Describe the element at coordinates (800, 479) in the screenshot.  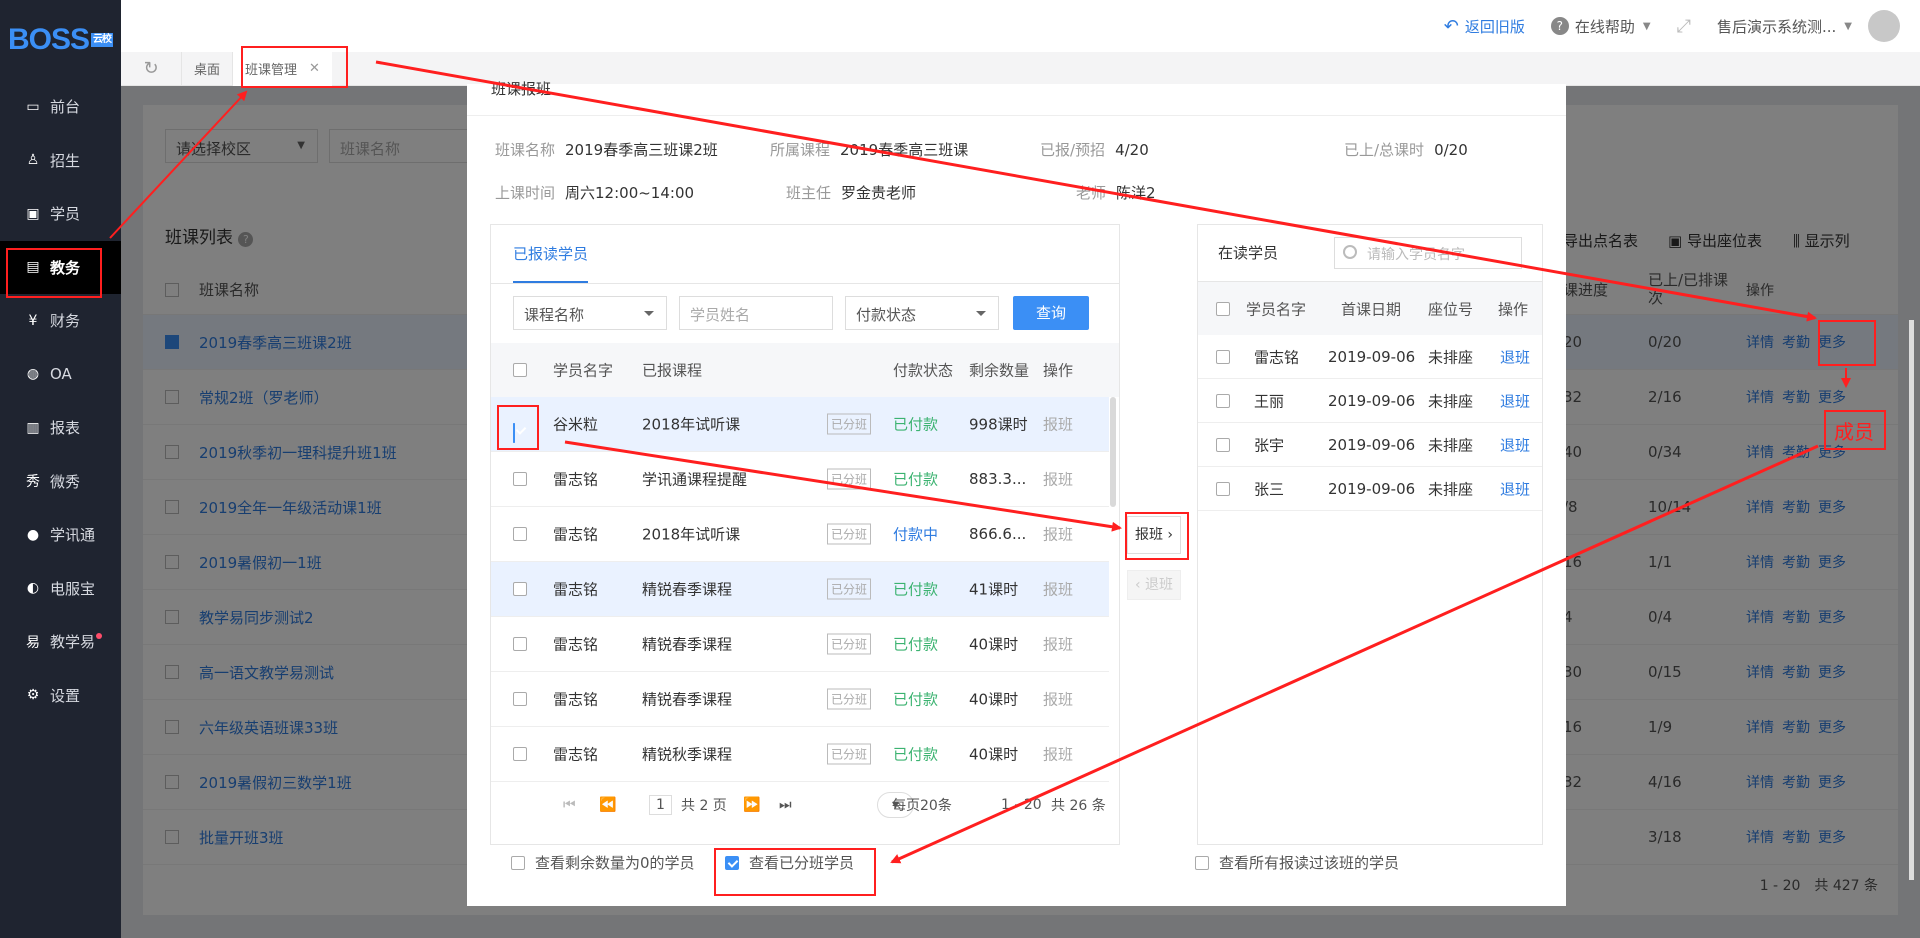
I see `table-row: 雷志铭 学讯通课程提醒 已分班 已付款 883.3... 报班` at that location.